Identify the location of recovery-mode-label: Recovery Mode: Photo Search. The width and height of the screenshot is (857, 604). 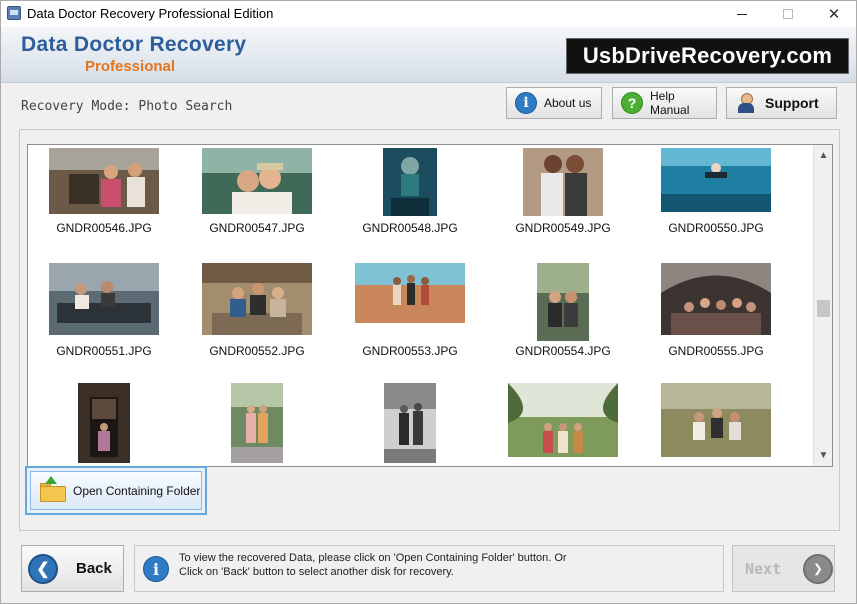
(127, 106).